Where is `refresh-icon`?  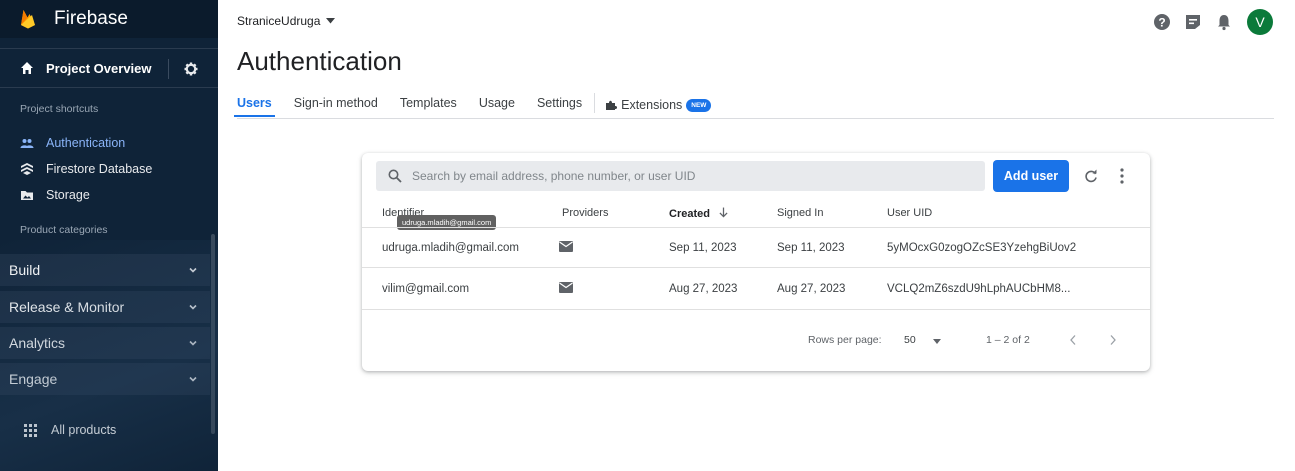 refresh-icon is located at coordinates (1091, 176).